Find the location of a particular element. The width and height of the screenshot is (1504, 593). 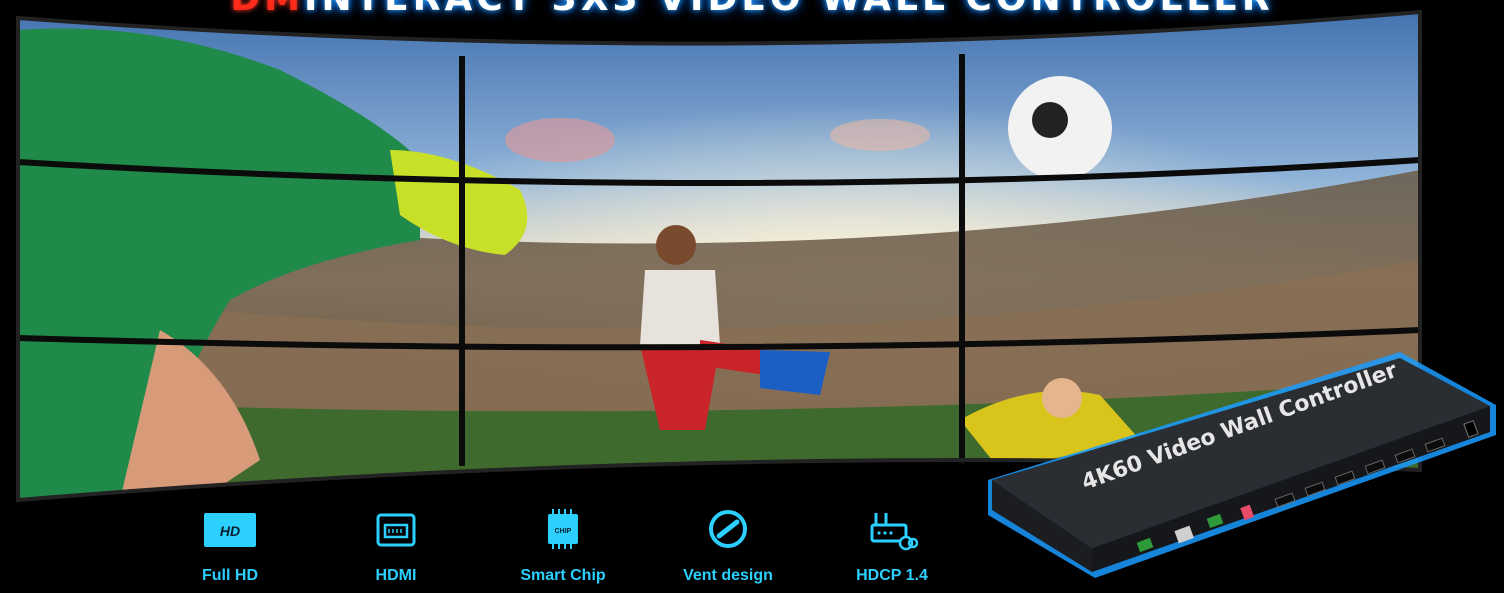

feature-label: Full HD is located at coordinates (230, 575).